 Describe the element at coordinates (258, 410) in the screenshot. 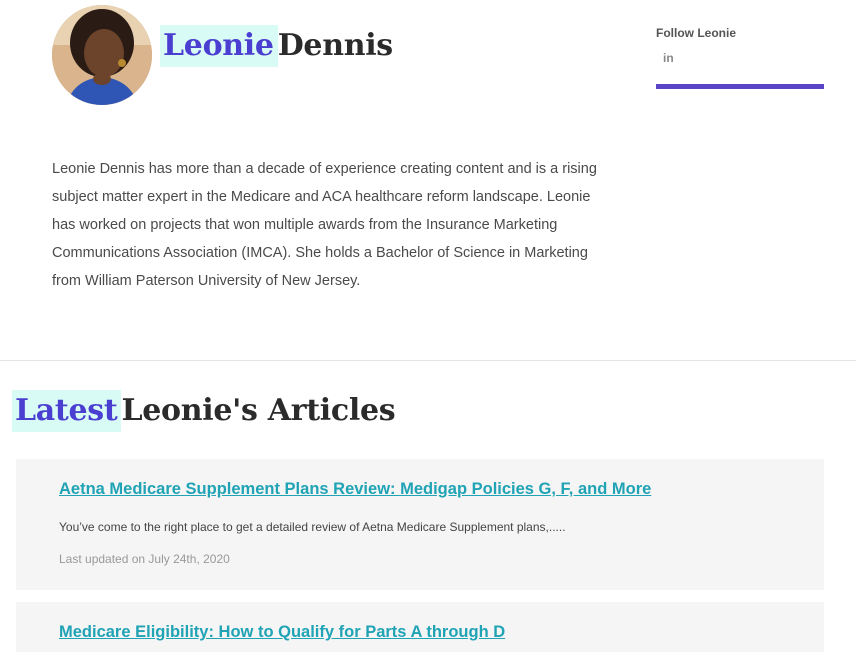

I see `articles-heading-rest: Leonie's Articles` at that location.